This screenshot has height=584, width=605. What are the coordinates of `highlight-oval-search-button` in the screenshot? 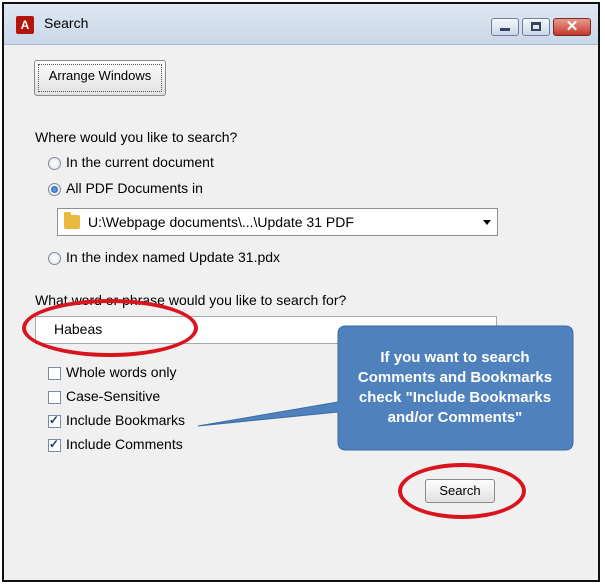 It's located at (462, 491).